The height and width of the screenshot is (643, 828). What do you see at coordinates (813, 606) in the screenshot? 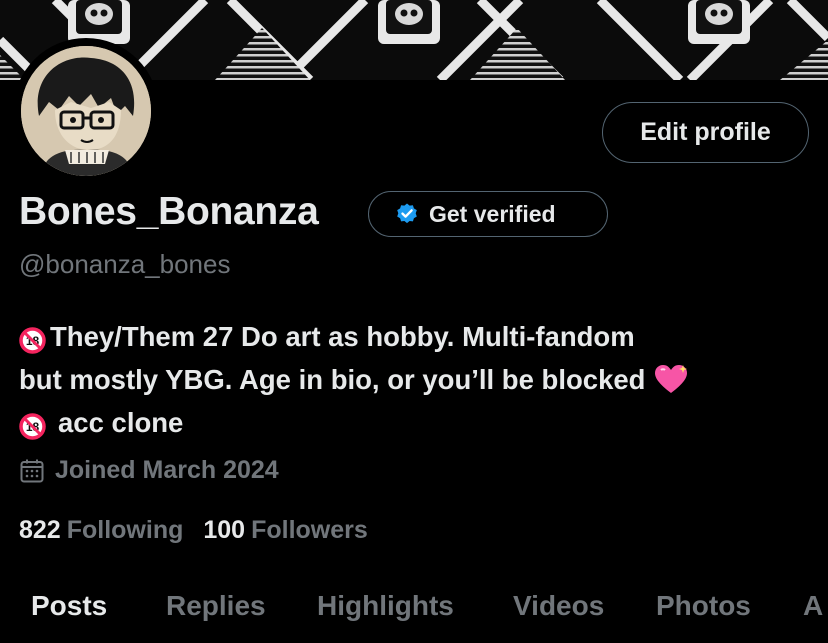
I see `tab-articles: A` at bounding box center [813, 606].